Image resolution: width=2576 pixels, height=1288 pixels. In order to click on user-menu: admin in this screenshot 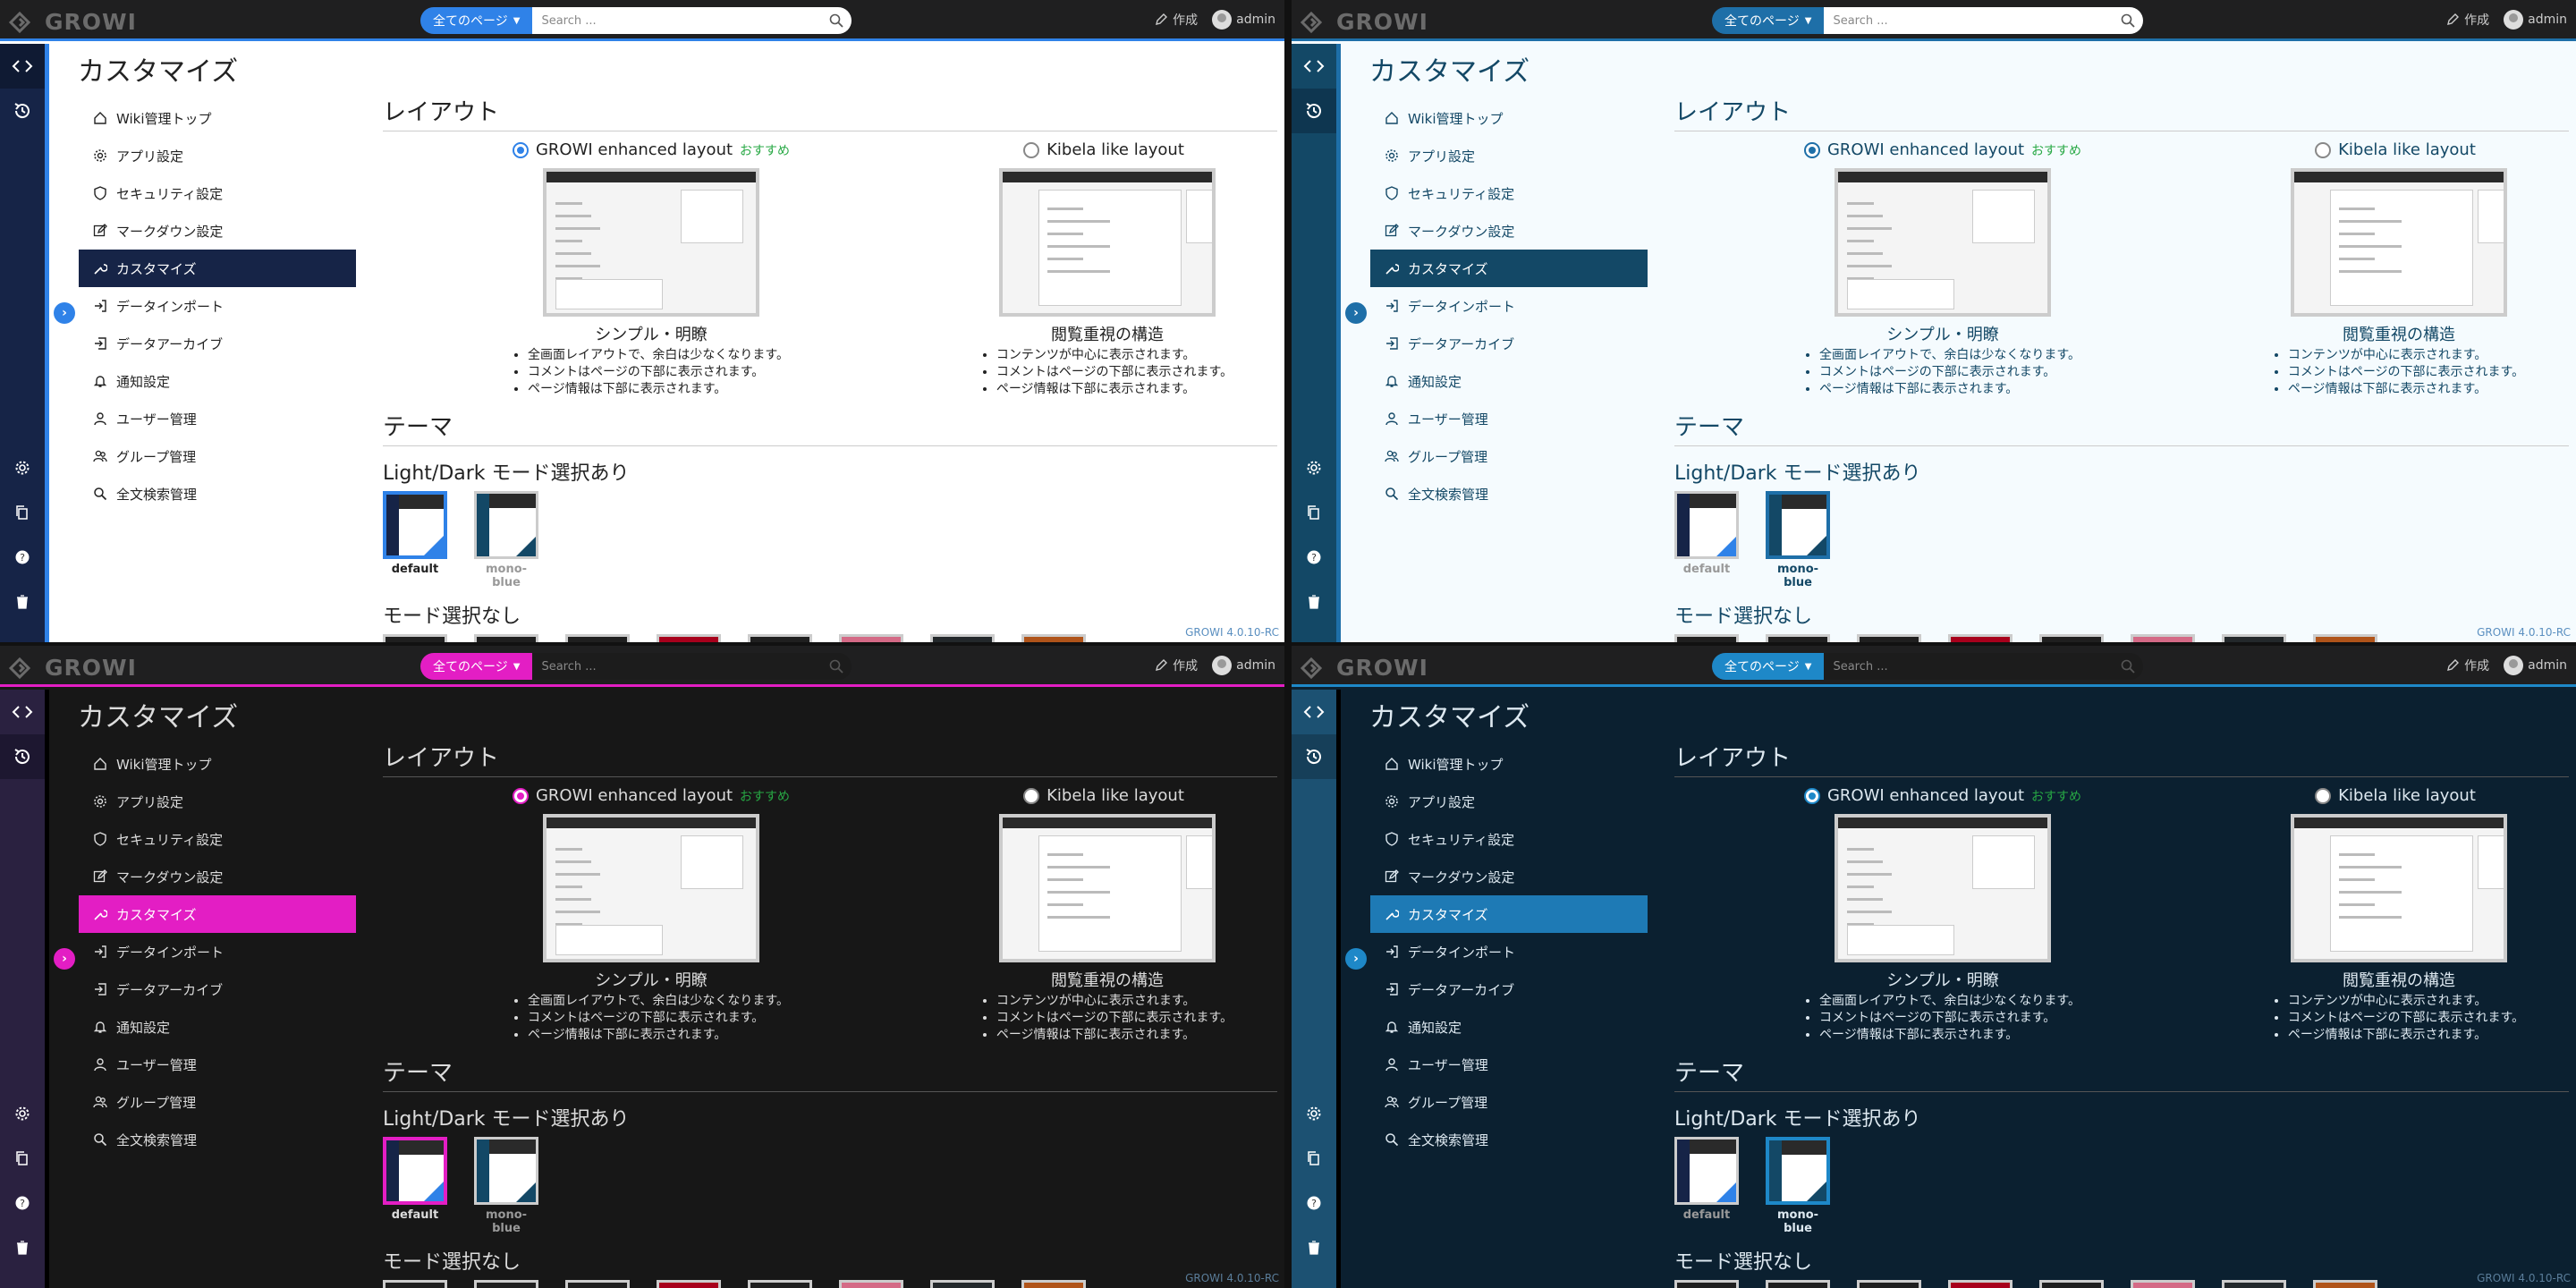, I will do `click(1243, 20)`.